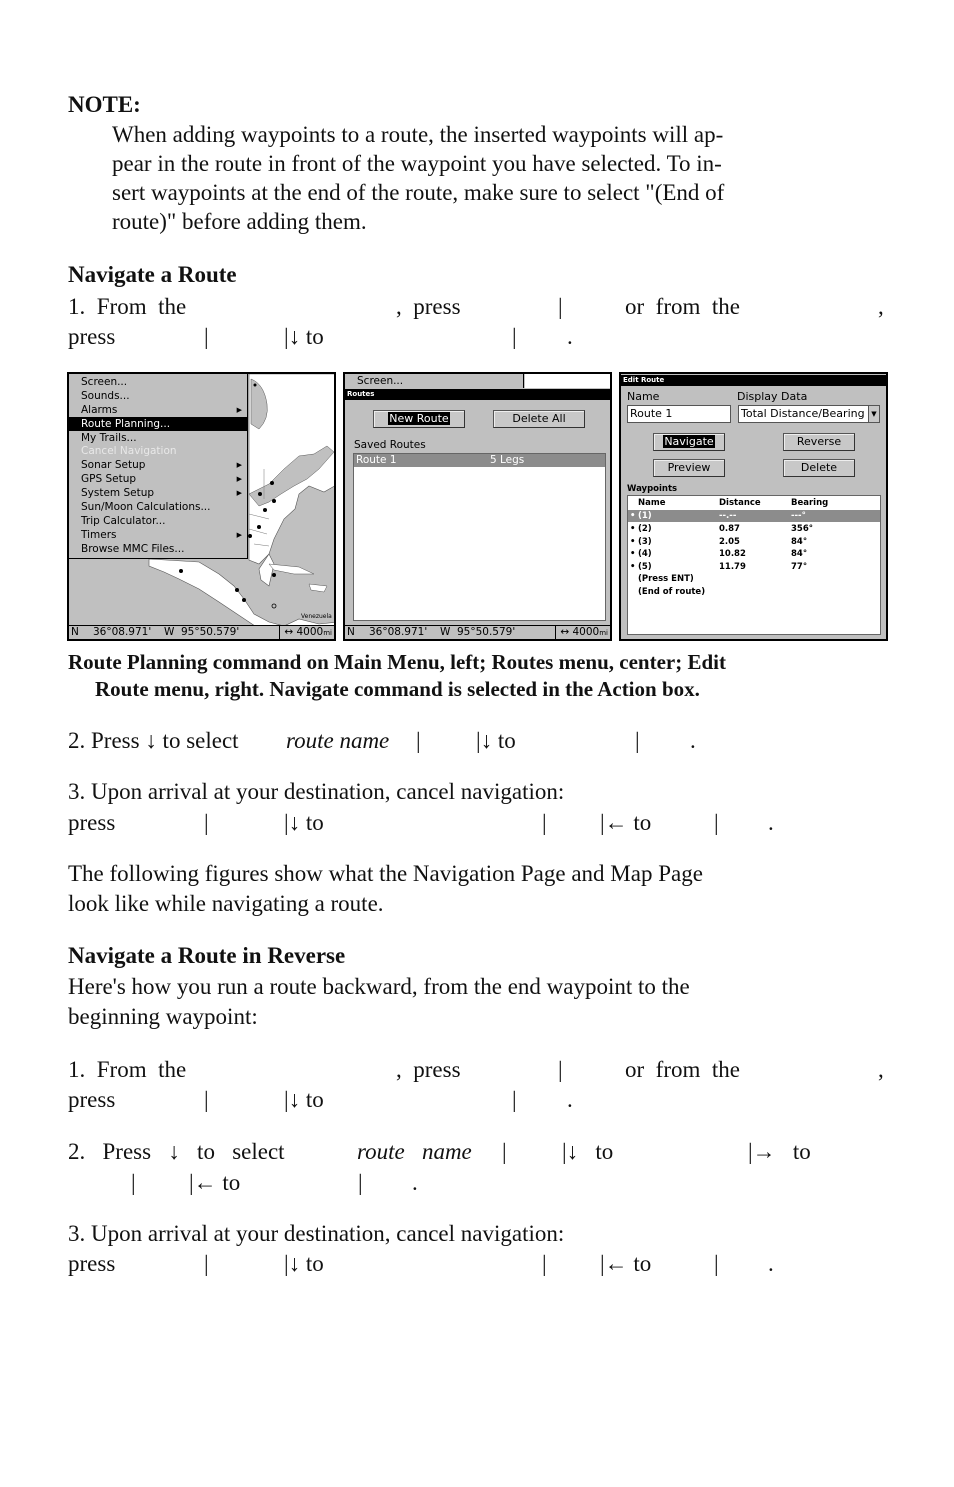 The width and height of the screenshot is (954, 1487). What do you see at coordinates (732, 566) in the screenshot?
I see `waypoint-distance: 11.79` at bounding box center [732, 566].